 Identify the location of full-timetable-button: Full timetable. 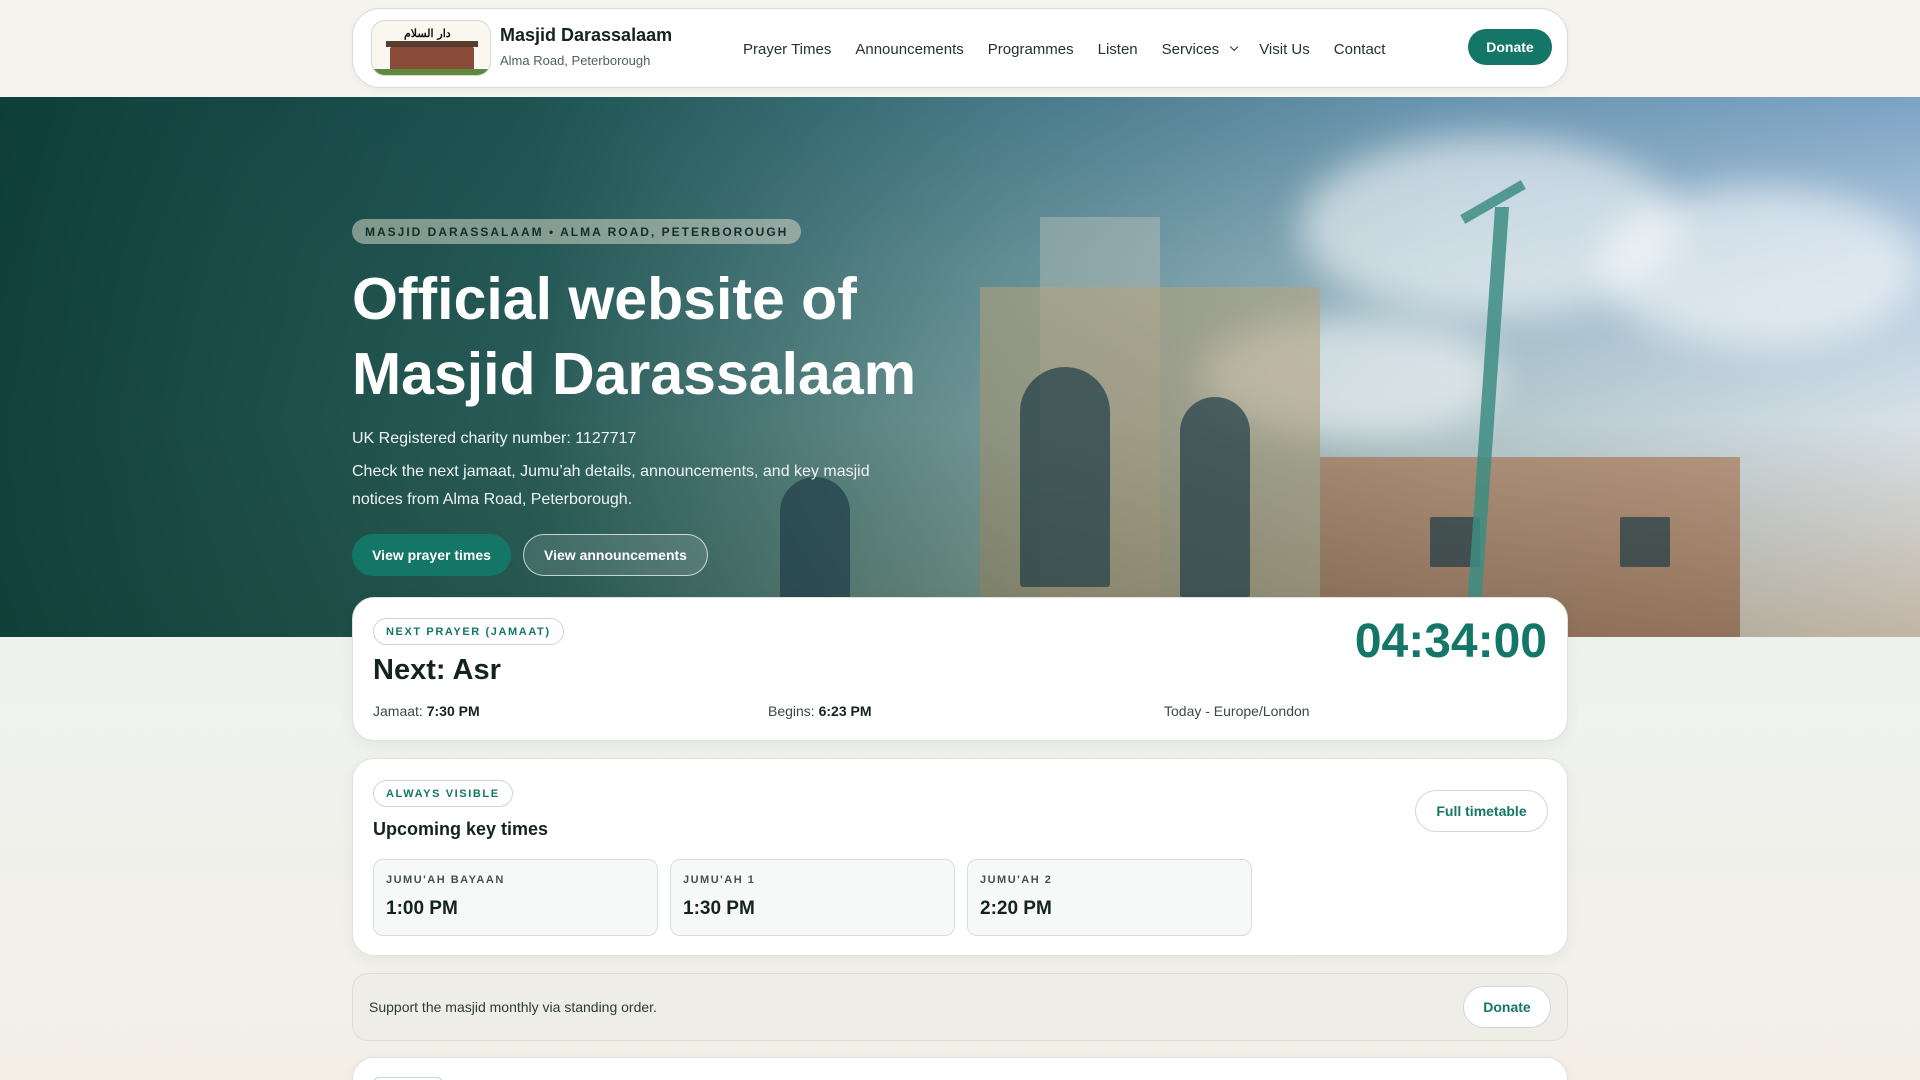
(1481, 811).